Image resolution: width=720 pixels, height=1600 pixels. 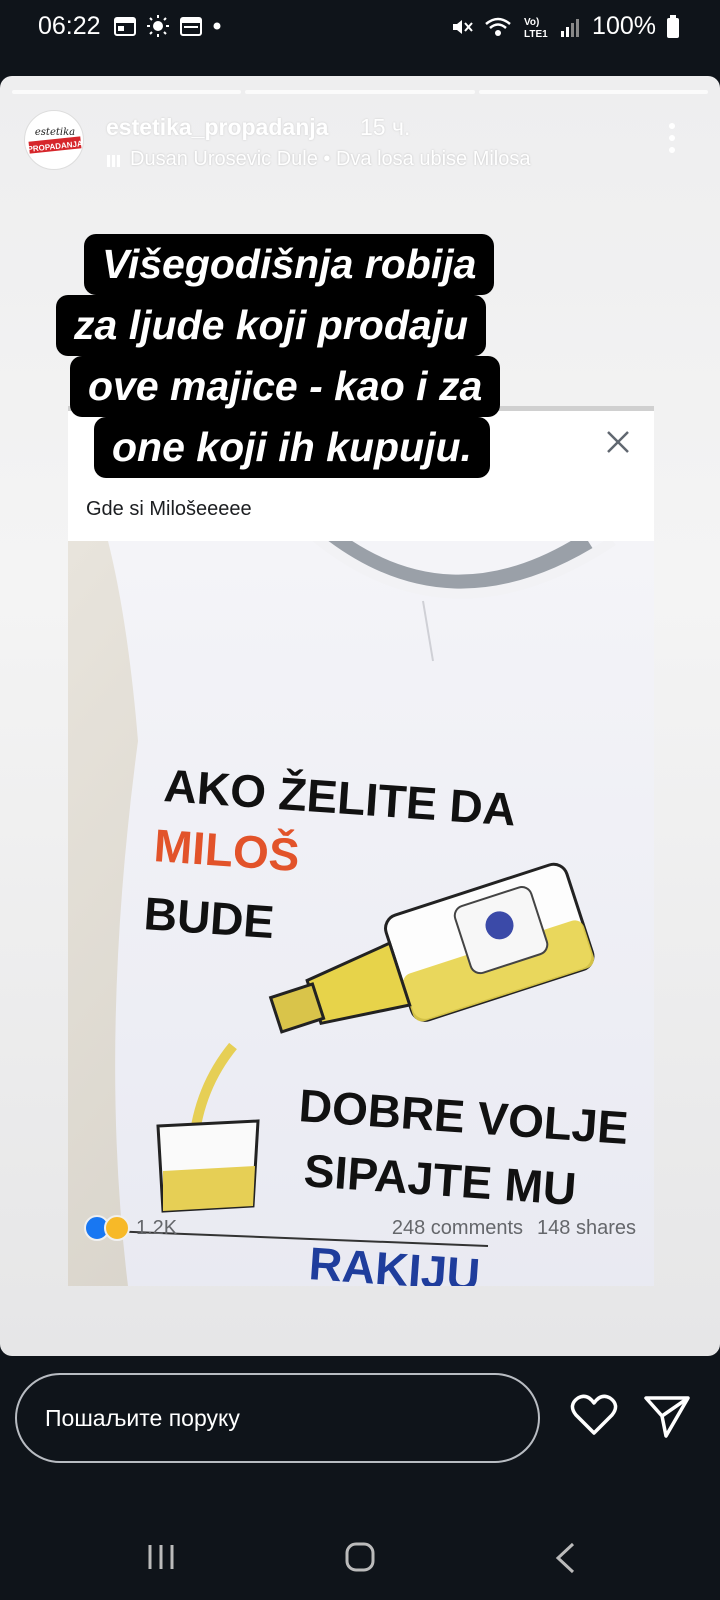 What do you see at coordinates (570, 27) in the screenshot?
I see `signal-icon` at bounding box center [570, 27].